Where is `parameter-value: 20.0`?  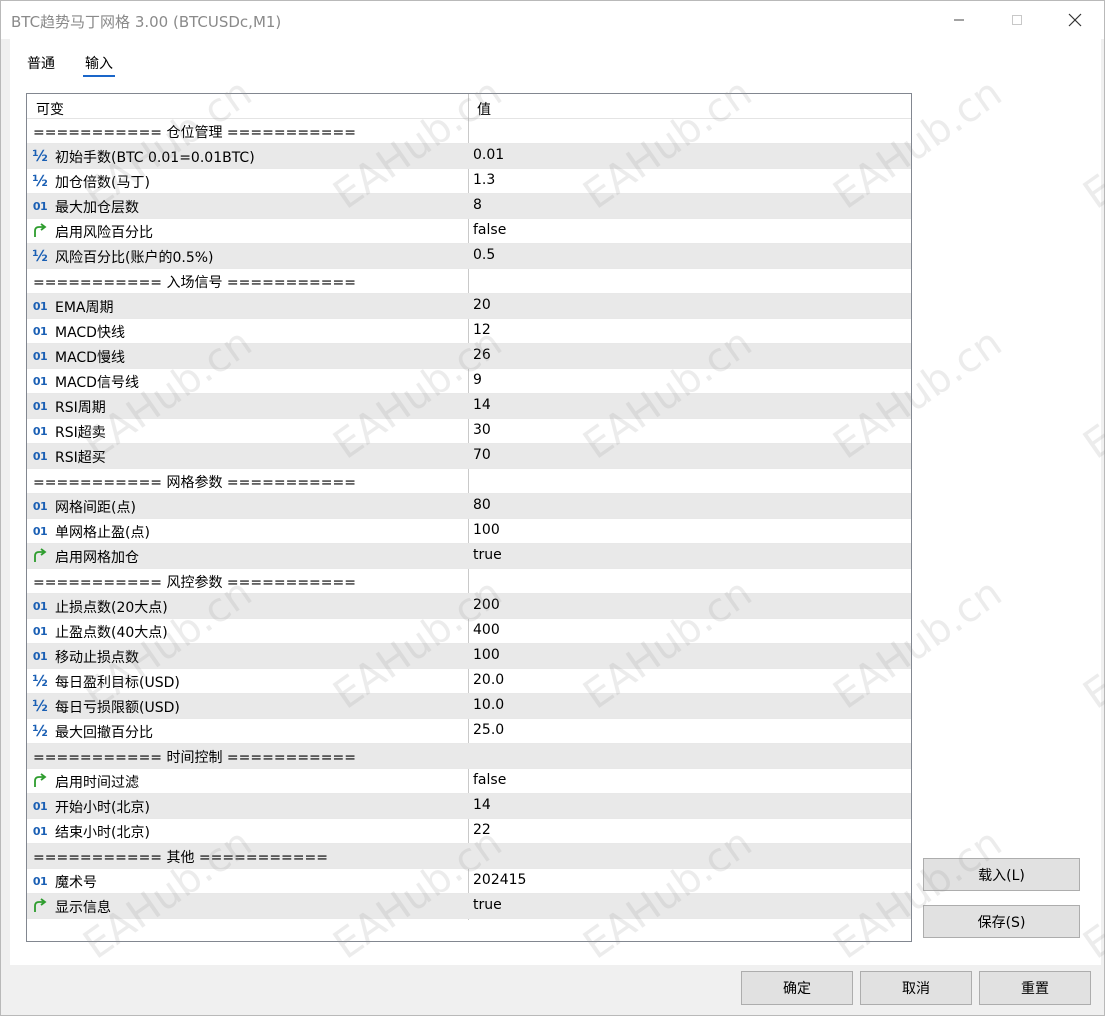 parameter-value: 20.0 is located at coordinates (488, 680).